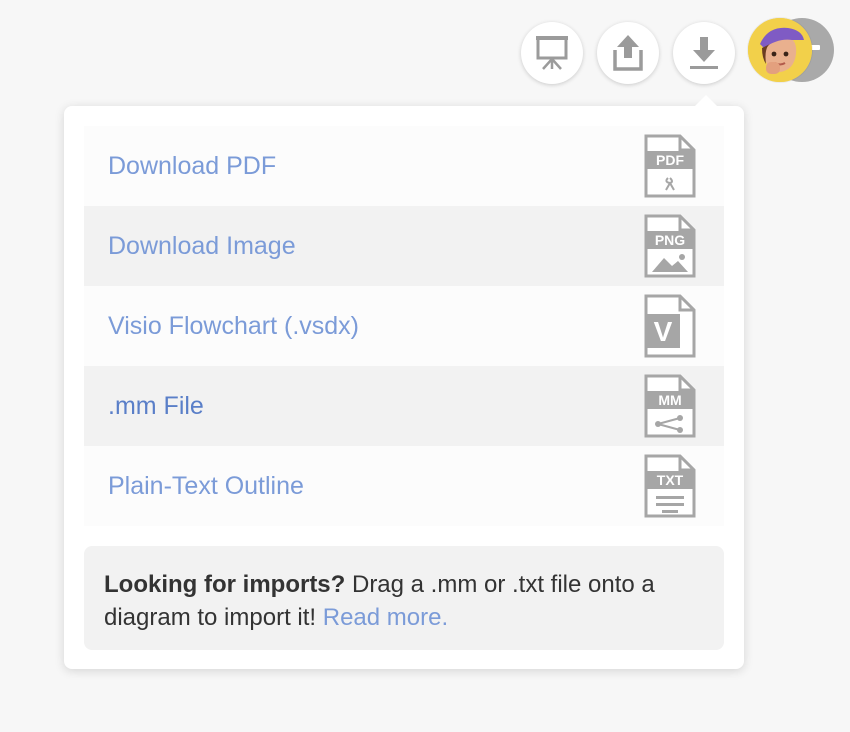 This screenshot has height=732, width=850. I want to click on svg-text: PDF, so click(670, 160).